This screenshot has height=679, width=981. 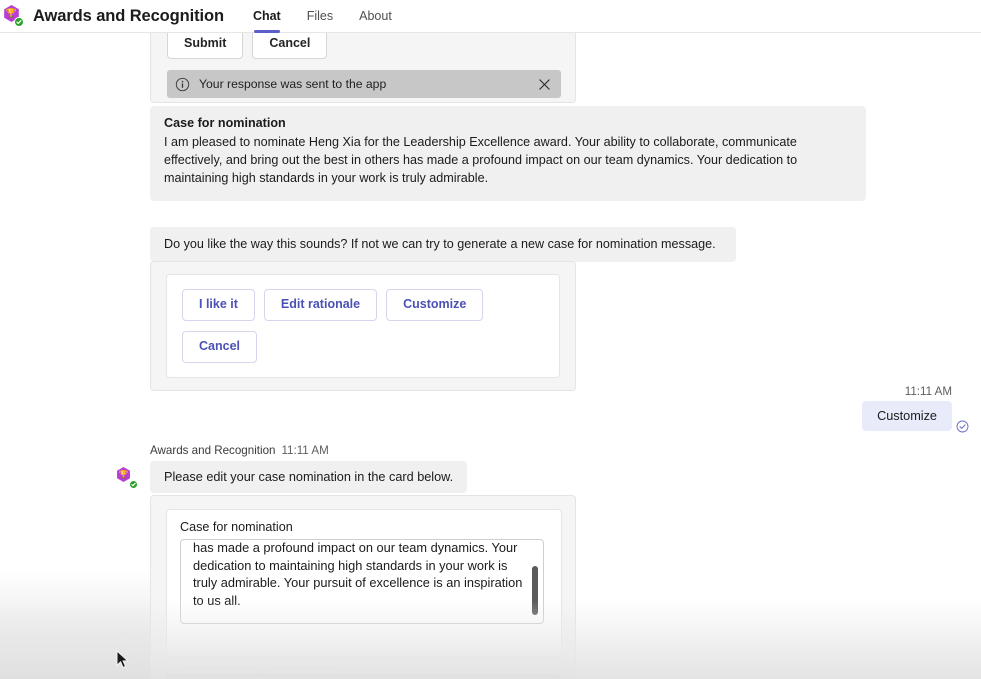 I want to click on delivered-check-circle-icon, so click(x=962, y=426).